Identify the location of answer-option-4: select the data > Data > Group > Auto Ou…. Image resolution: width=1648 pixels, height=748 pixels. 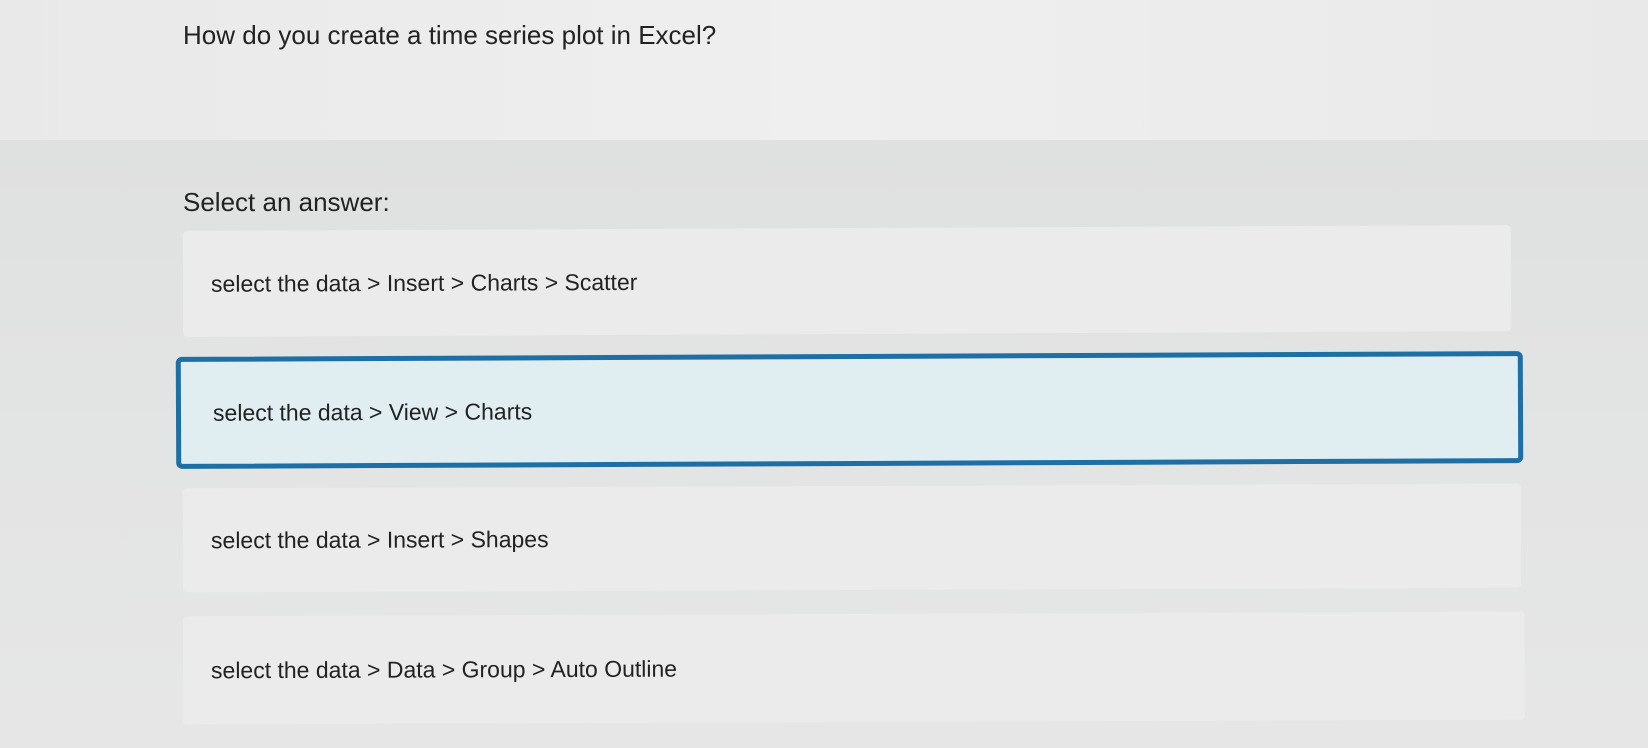
(854, 668).